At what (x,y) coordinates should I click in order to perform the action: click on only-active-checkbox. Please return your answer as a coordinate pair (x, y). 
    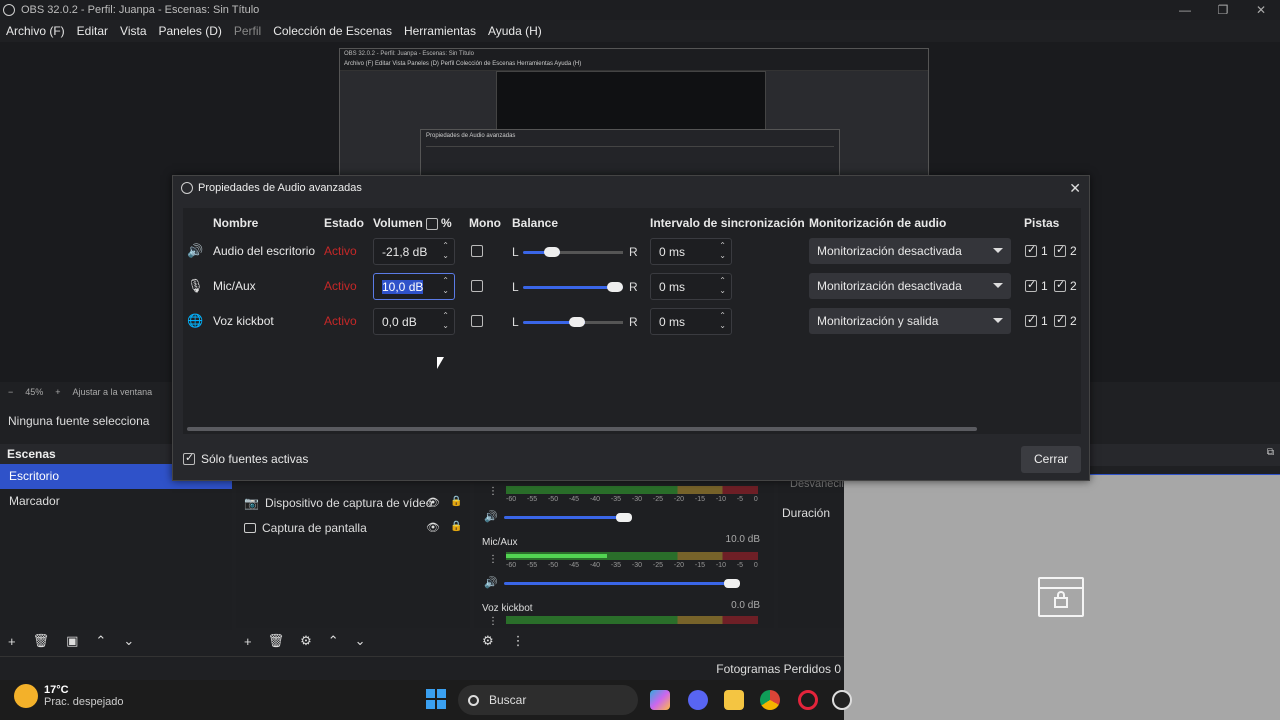
    Looking at the image, I should click on (189, 458).